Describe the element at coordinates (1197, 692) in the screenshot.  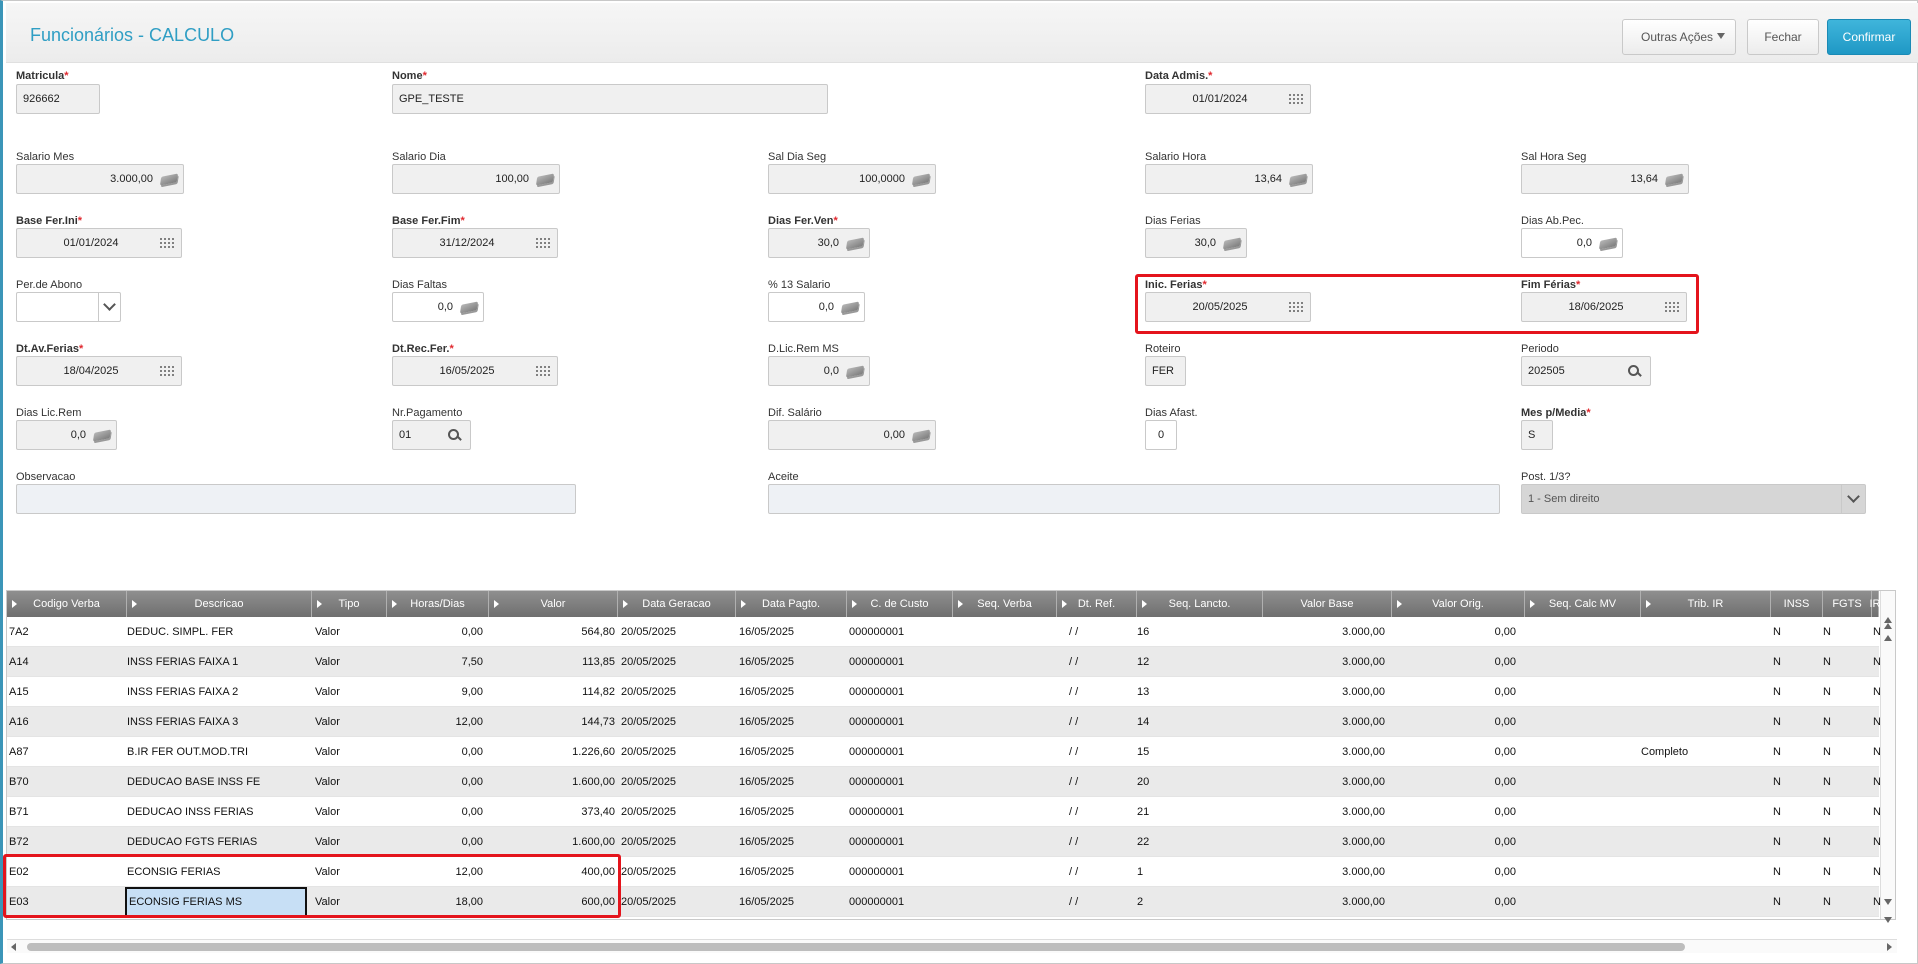
I see `grid-cell: 13` at that location.